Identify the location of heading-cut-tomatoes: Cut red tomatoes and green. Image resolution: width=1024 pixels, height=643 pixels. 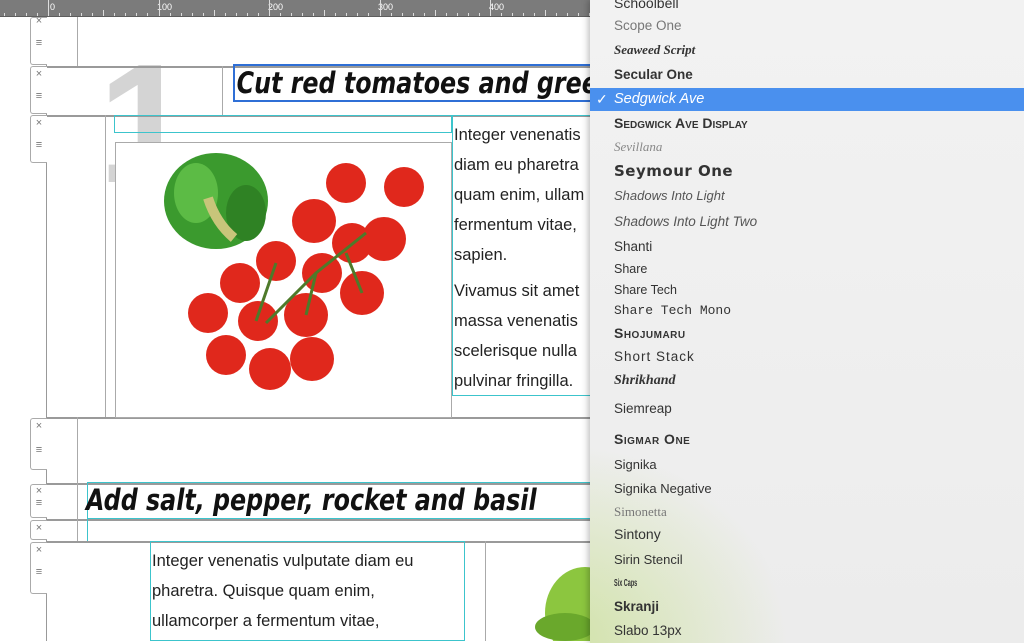
(423, 83).